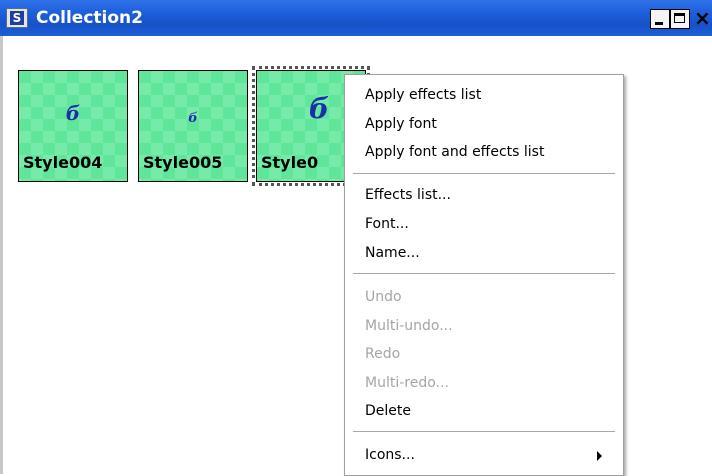 Image resolution: width=712 pixels, height=476 pixels. What do you see at coordinates (89, 18) in the screenshot?
I see `window-title: Collection2` at bounding box center [89, 18].